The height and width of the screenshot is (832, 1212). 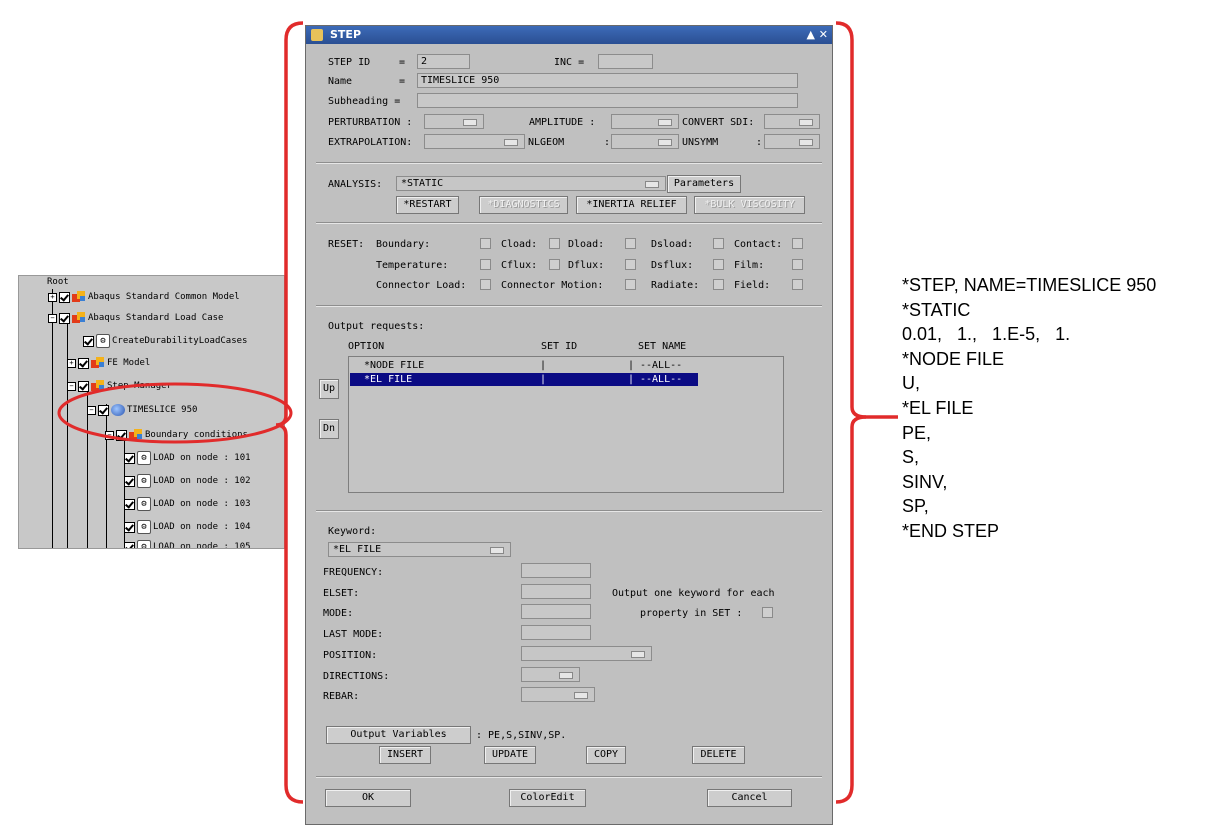 What do you see at coordinates (370, 142) in the screenshot?
I see `extrapolation-label: EXTRAPOLATION:` at bounding box center [370, 142].